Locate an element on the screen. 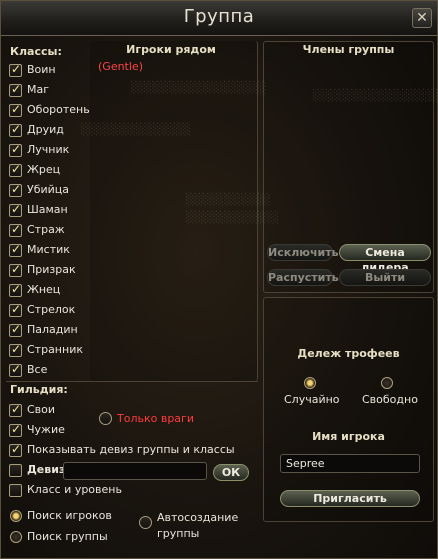  class-label: Оборотень is located at coordinates (58, 109).